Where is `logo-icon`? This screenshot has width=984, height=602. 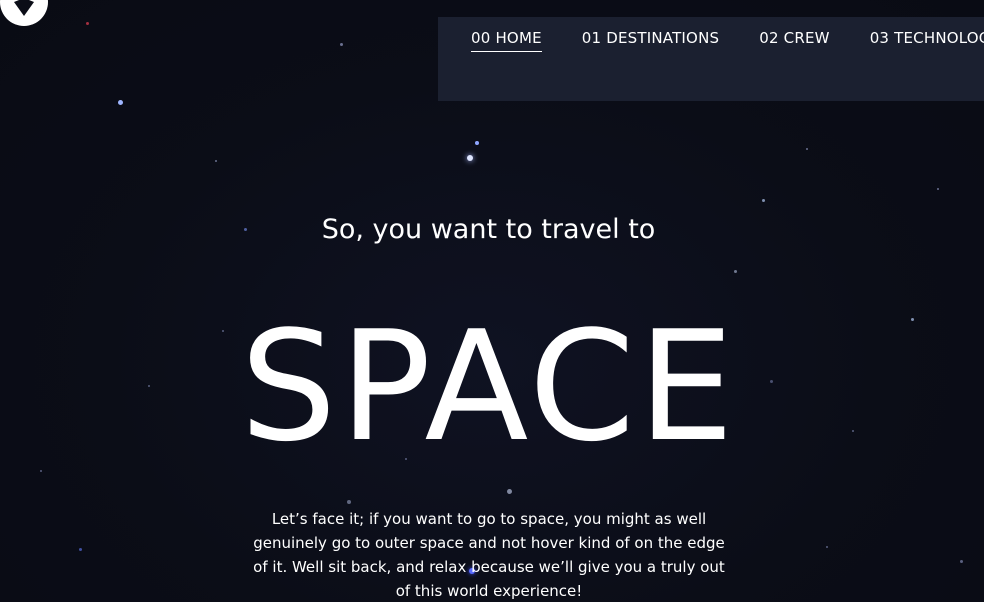
logo-icon is located at coordinates (24, 8).